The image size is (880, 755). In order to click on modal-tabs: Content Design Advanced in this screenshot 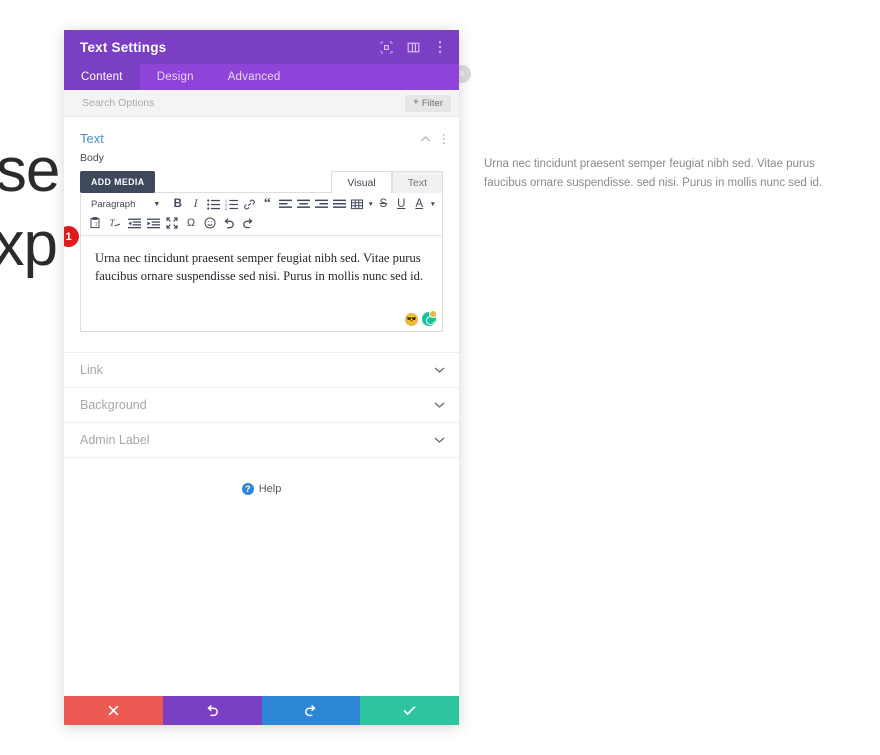, I will do `click(261, 77)`.